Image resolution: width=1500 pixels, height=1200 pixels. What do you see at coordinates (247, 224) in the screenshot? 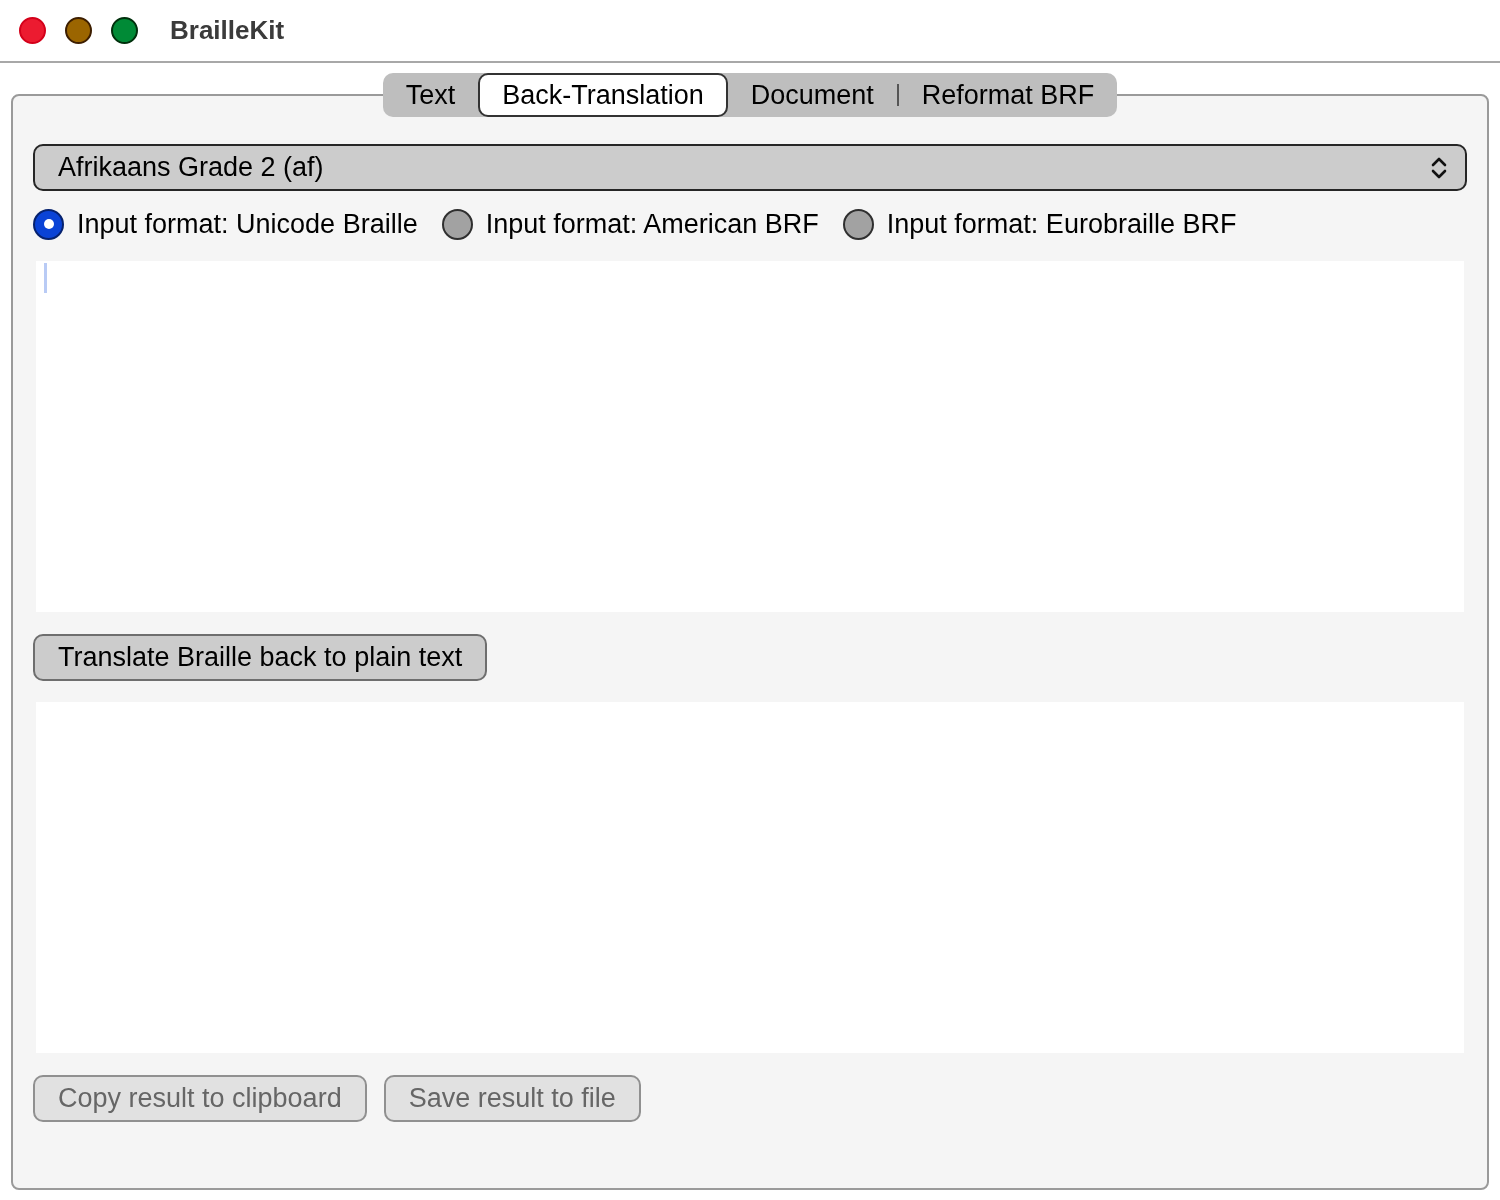
I see `radio-label: Input format: Unicode Braille` at bounding box center [247, 224].